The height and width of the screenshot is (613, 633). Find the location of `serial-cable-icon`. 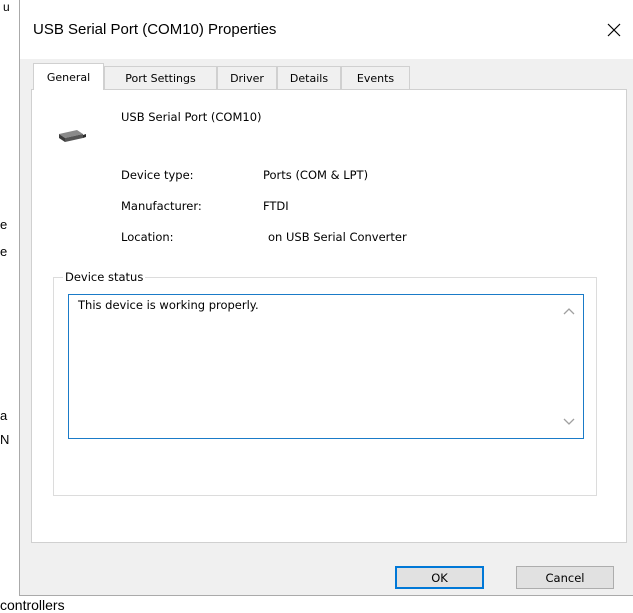

serial-cable-icon is located at coordinates (72, 136).